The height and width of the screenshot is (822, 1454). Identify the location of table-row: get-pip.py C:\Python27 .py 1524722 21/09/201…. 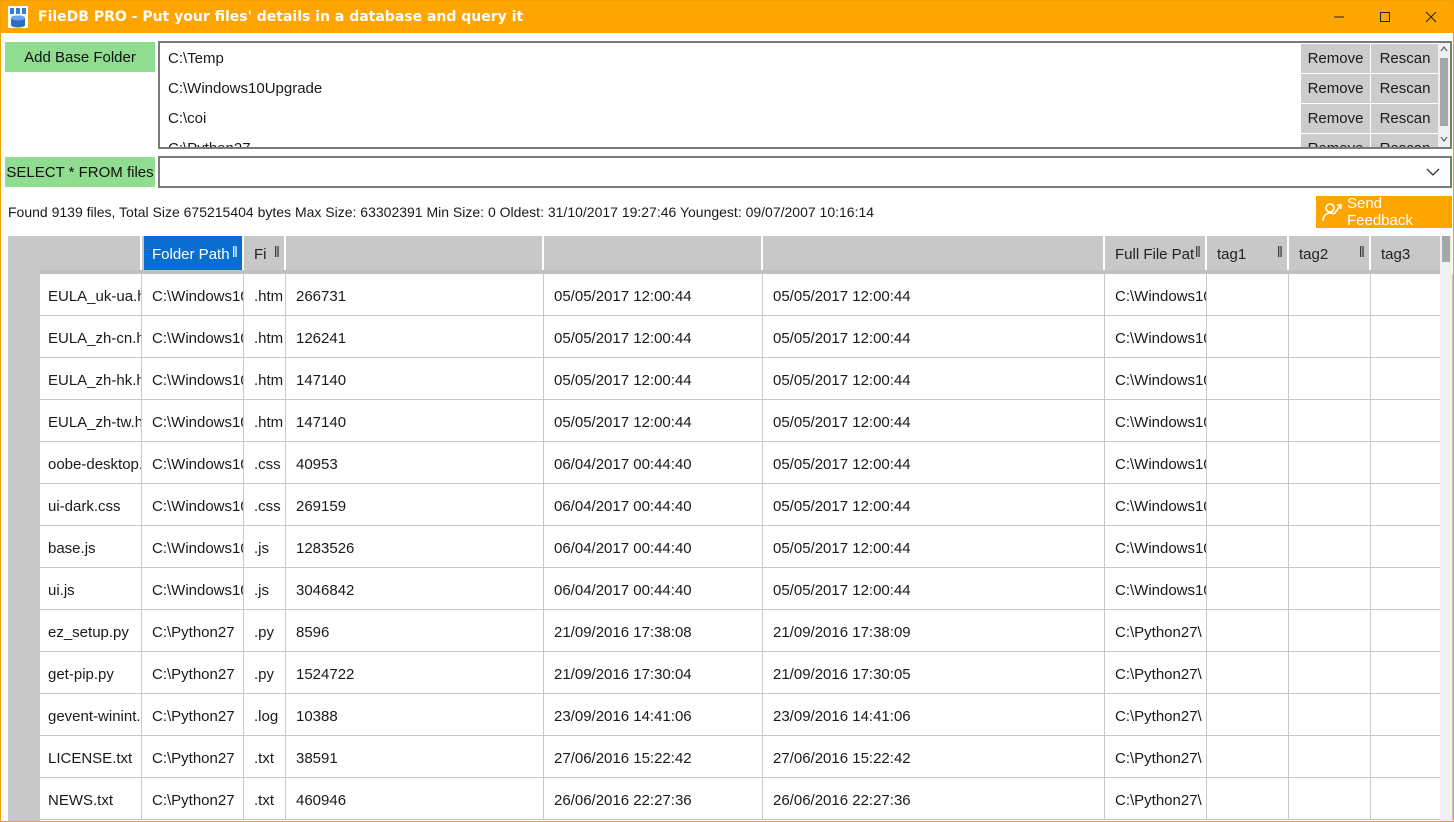
(746, 673).